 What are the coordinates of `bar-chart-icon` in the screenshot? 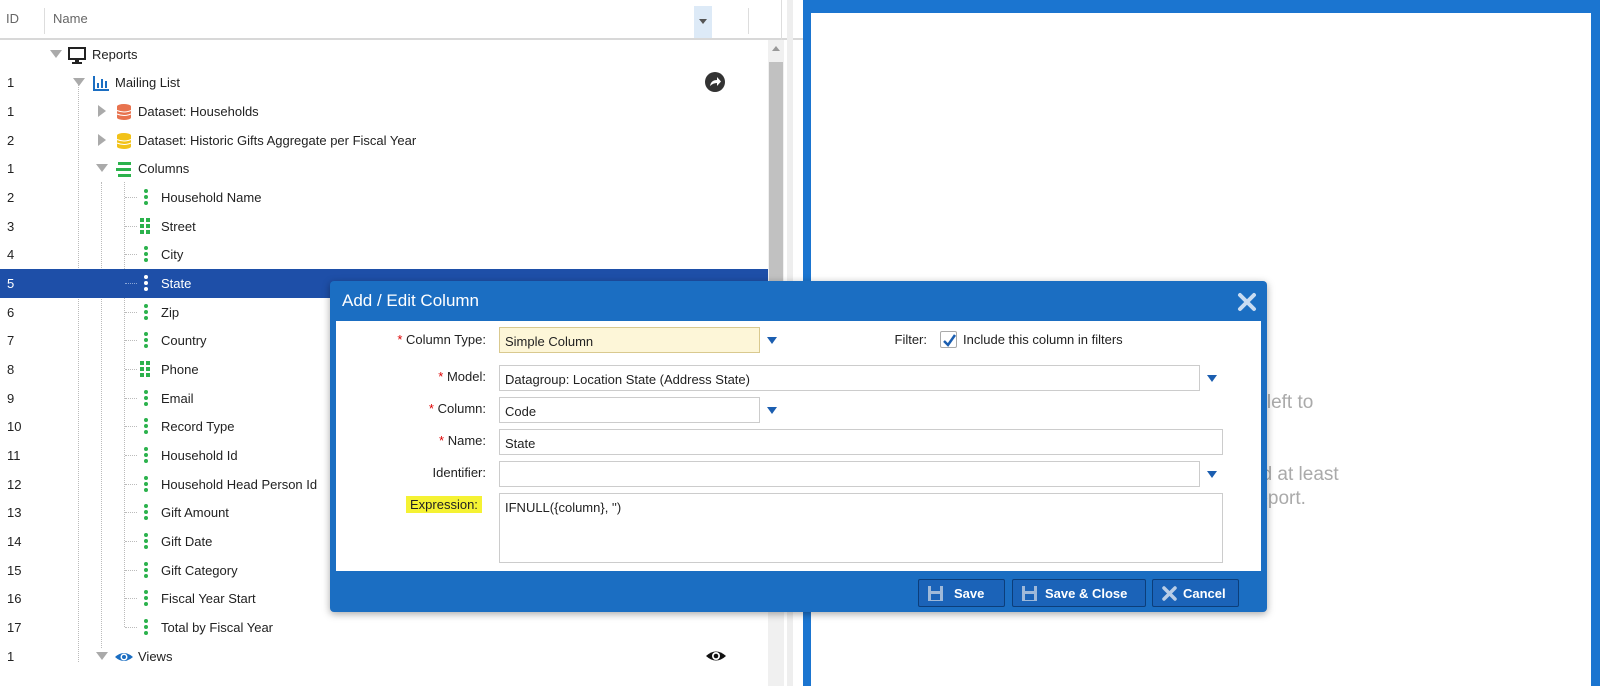 It's located at (101, 83).